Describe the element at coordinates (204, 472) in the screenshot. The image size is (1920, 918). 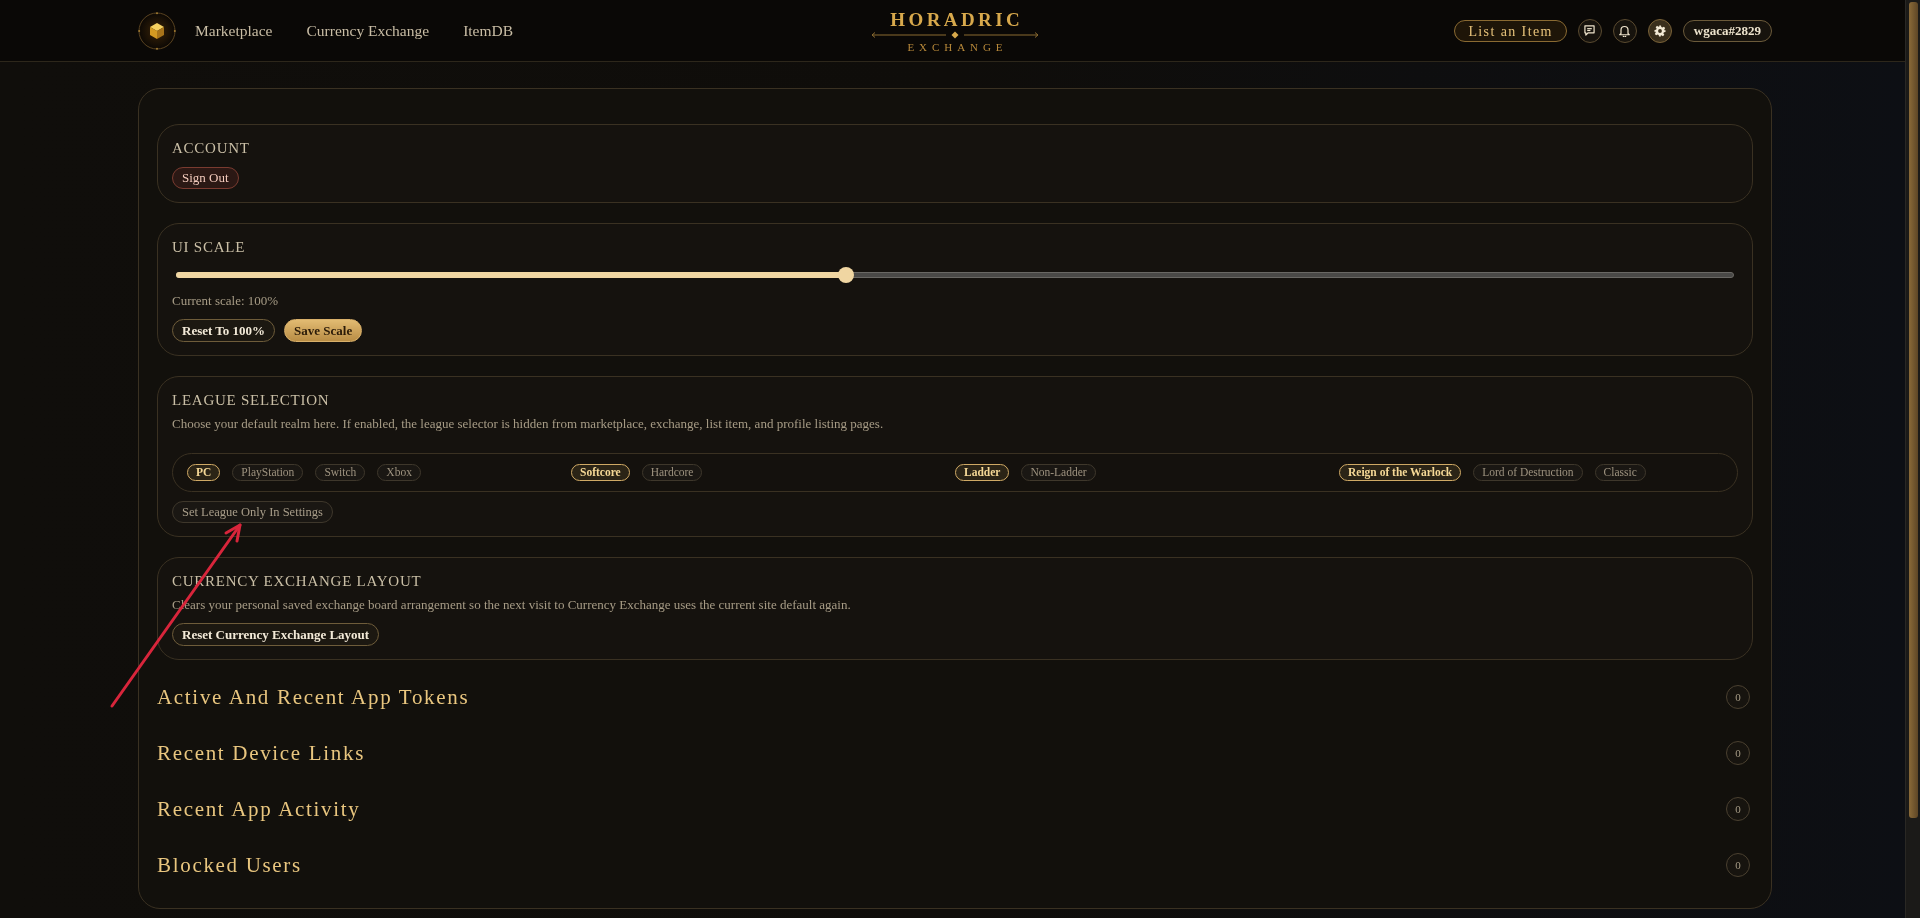
I see `league-option-chip: PC` at that location.